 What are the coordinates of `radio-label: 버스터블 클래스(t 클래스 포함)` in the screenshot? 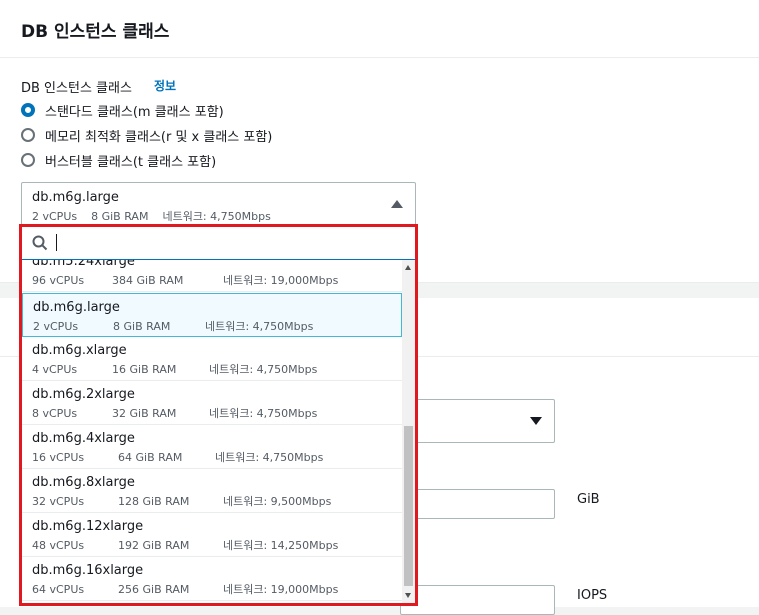 It's located at (131, 162).